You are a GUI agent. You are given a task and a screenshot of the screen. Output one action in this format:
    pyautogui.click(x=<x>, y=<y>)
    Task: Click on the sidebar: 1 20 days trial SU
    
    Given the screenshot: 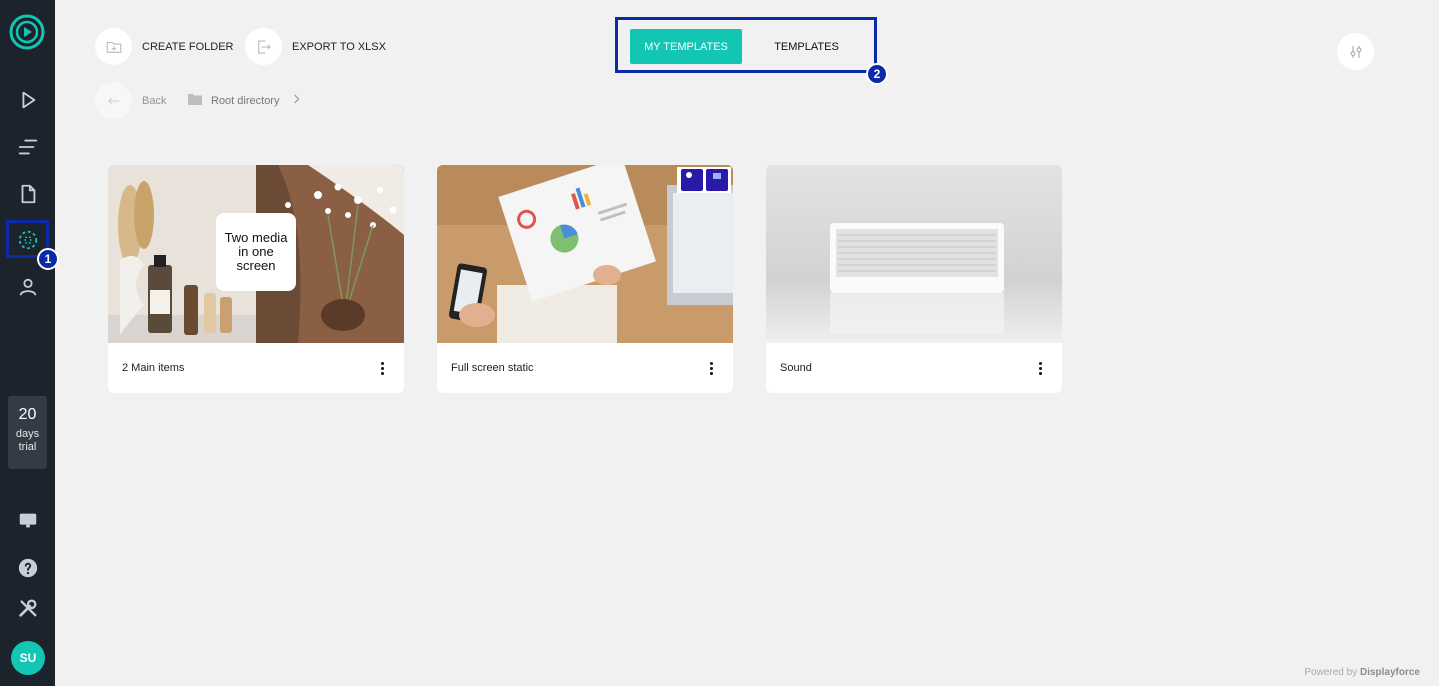 What is the action you would take?
    pyautogui.click(x=29, y=343)
    